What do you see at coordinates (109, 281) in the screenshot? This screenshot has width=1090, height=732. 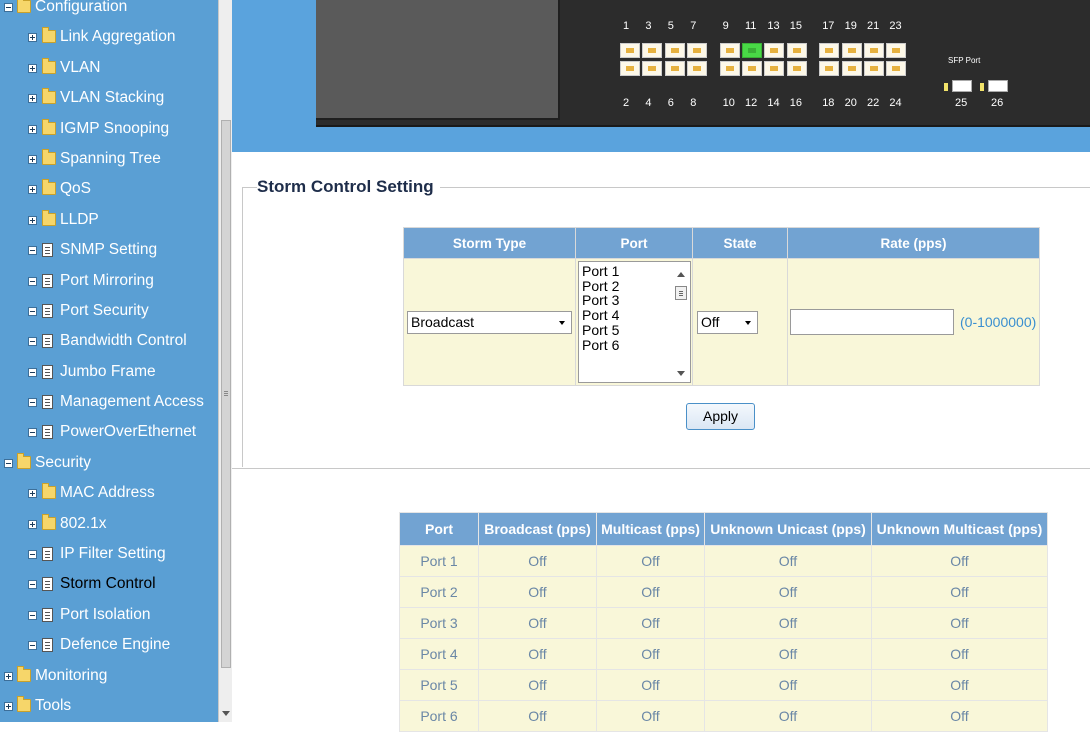 I see `sidebar-item-port-mirroring: Port Mirroring` at bounding box center [109, 281].